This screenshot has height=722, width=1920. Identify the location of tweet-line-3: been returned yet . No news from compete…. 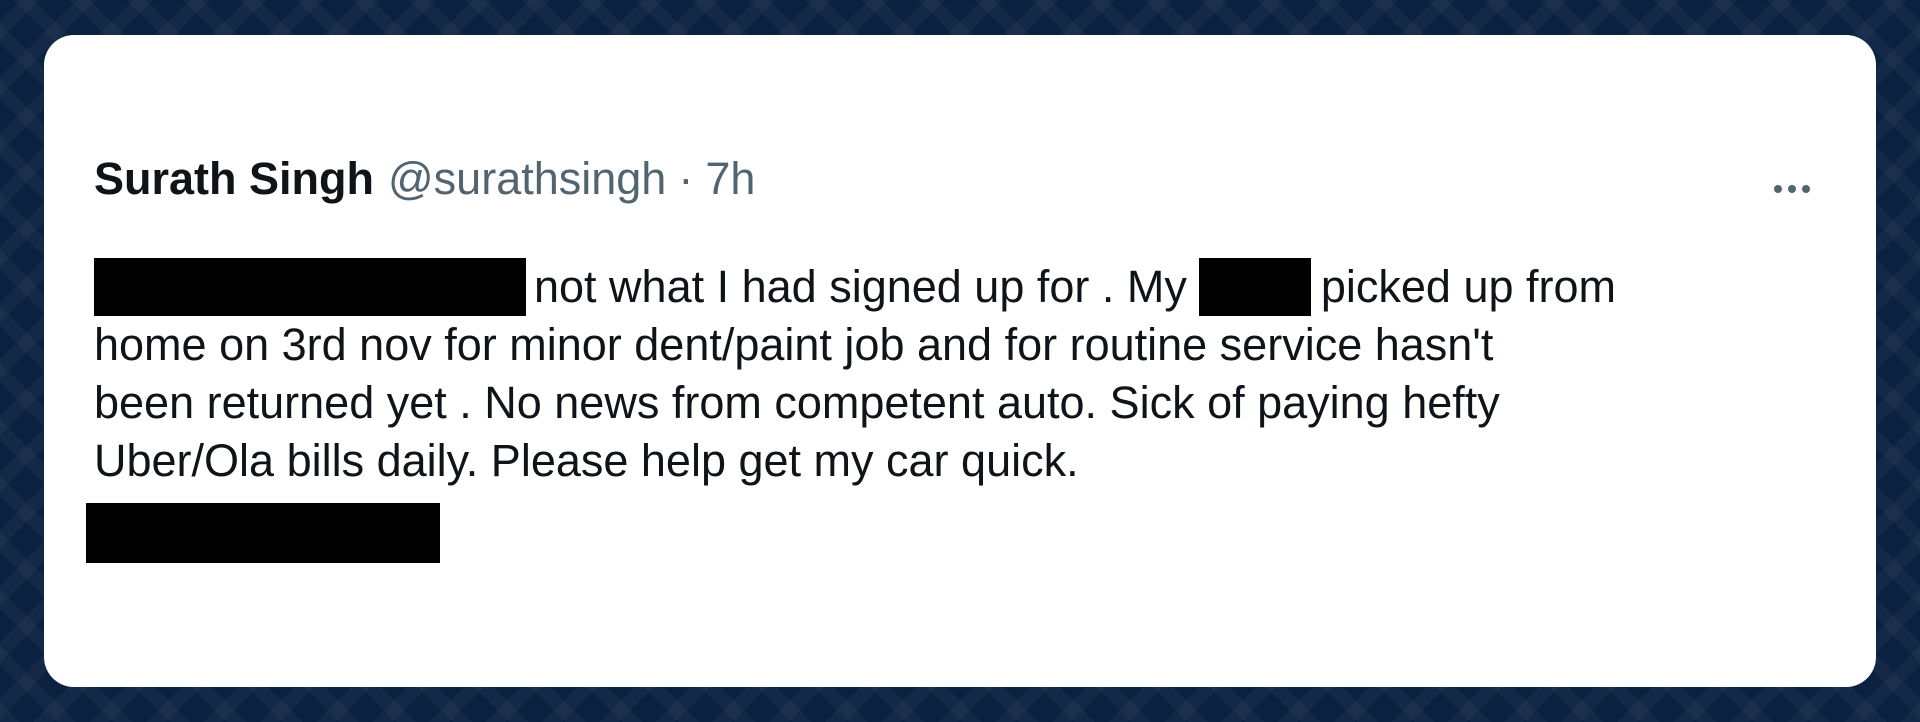
(797, 402).